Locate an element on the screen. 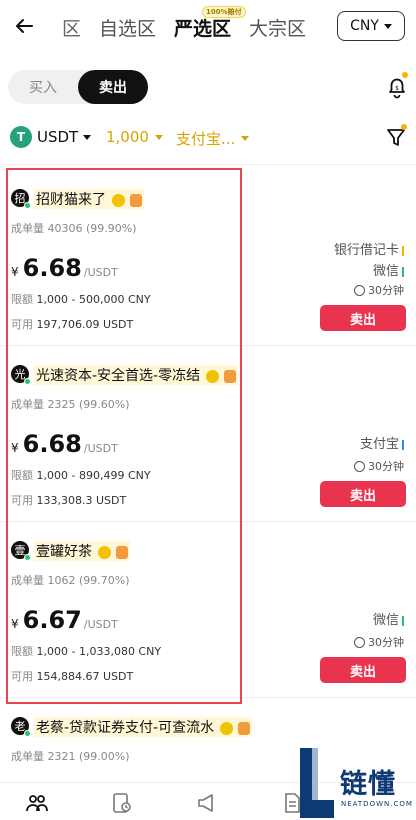  zone-tabs: 区 自选区 严选区 100%赔付 大宗区 is located at coordinates (193, 23).